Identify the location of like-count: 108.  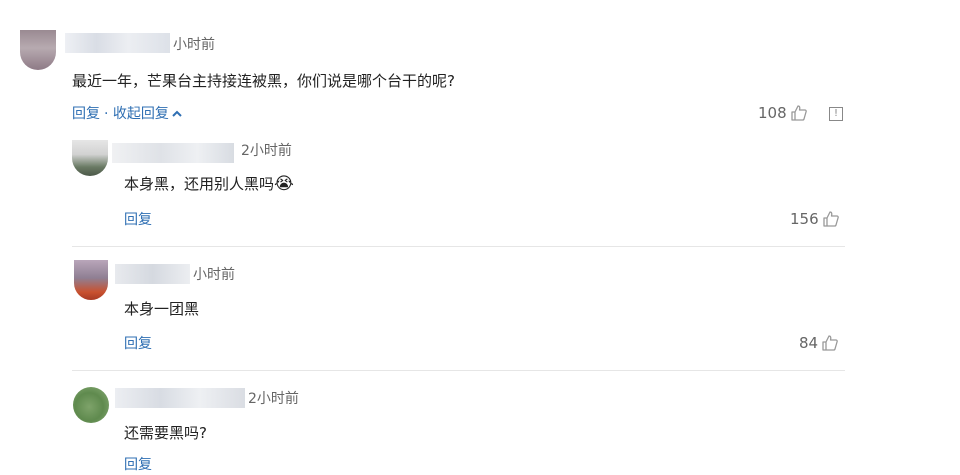
(772, 113).